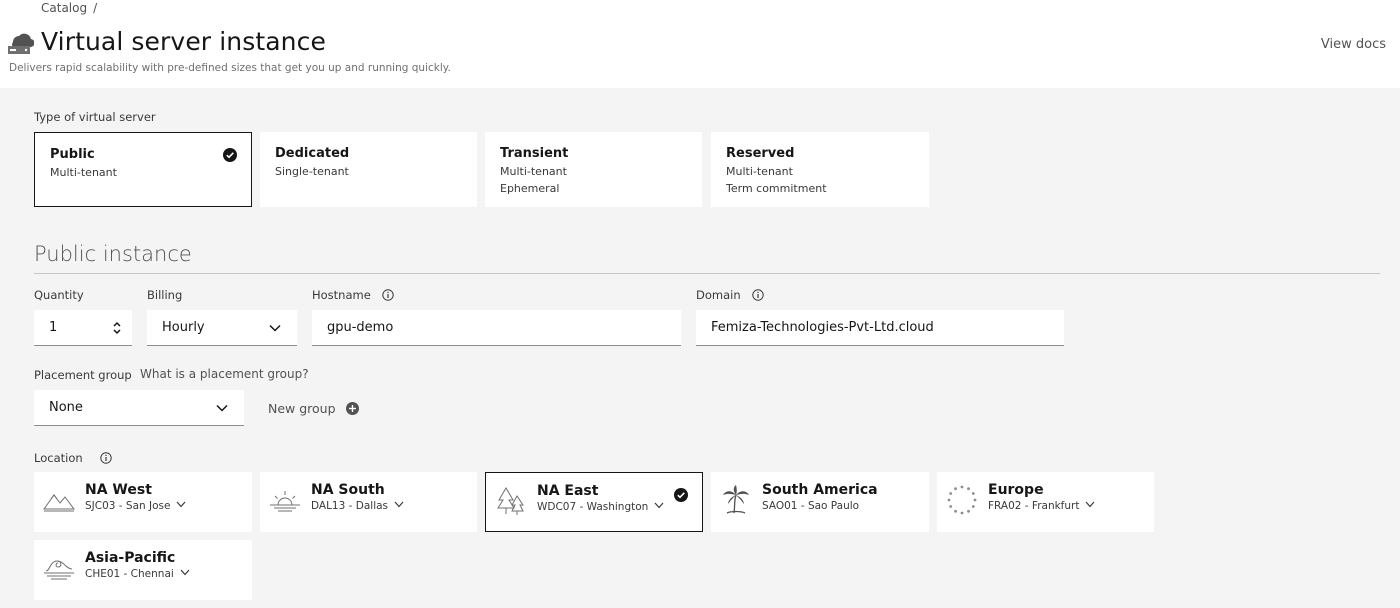 The image size is (1400, 608). Describe the element at coordinates (348, 490) in the screenshot. I see `location-title: NA South` at that location.